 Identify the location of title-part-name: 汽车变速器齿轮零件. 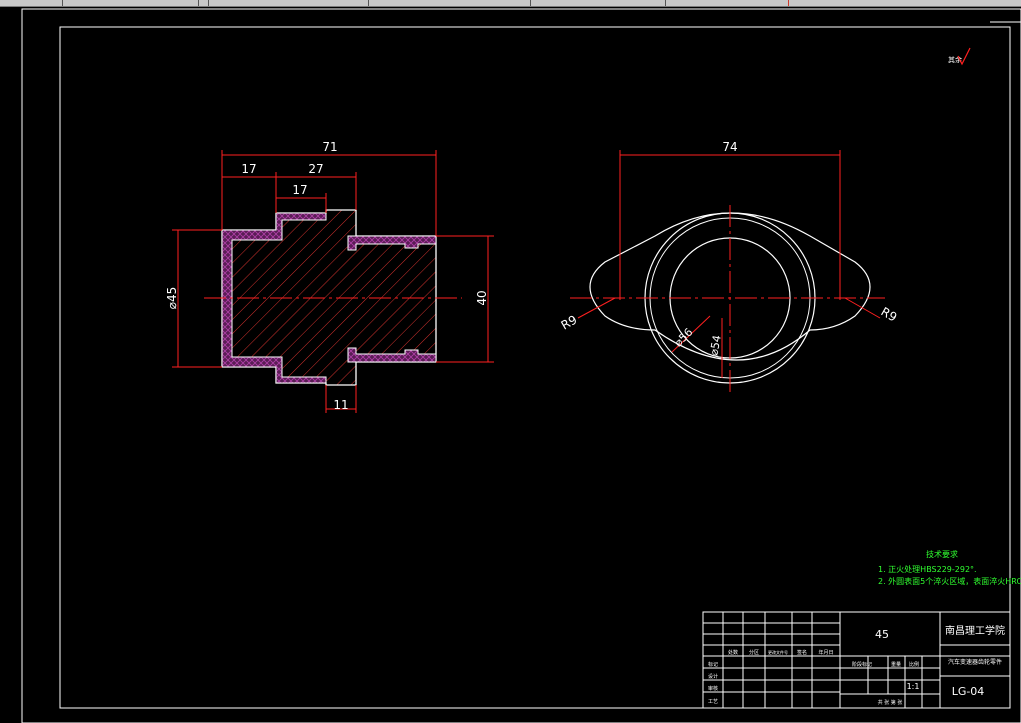
(975, 662).